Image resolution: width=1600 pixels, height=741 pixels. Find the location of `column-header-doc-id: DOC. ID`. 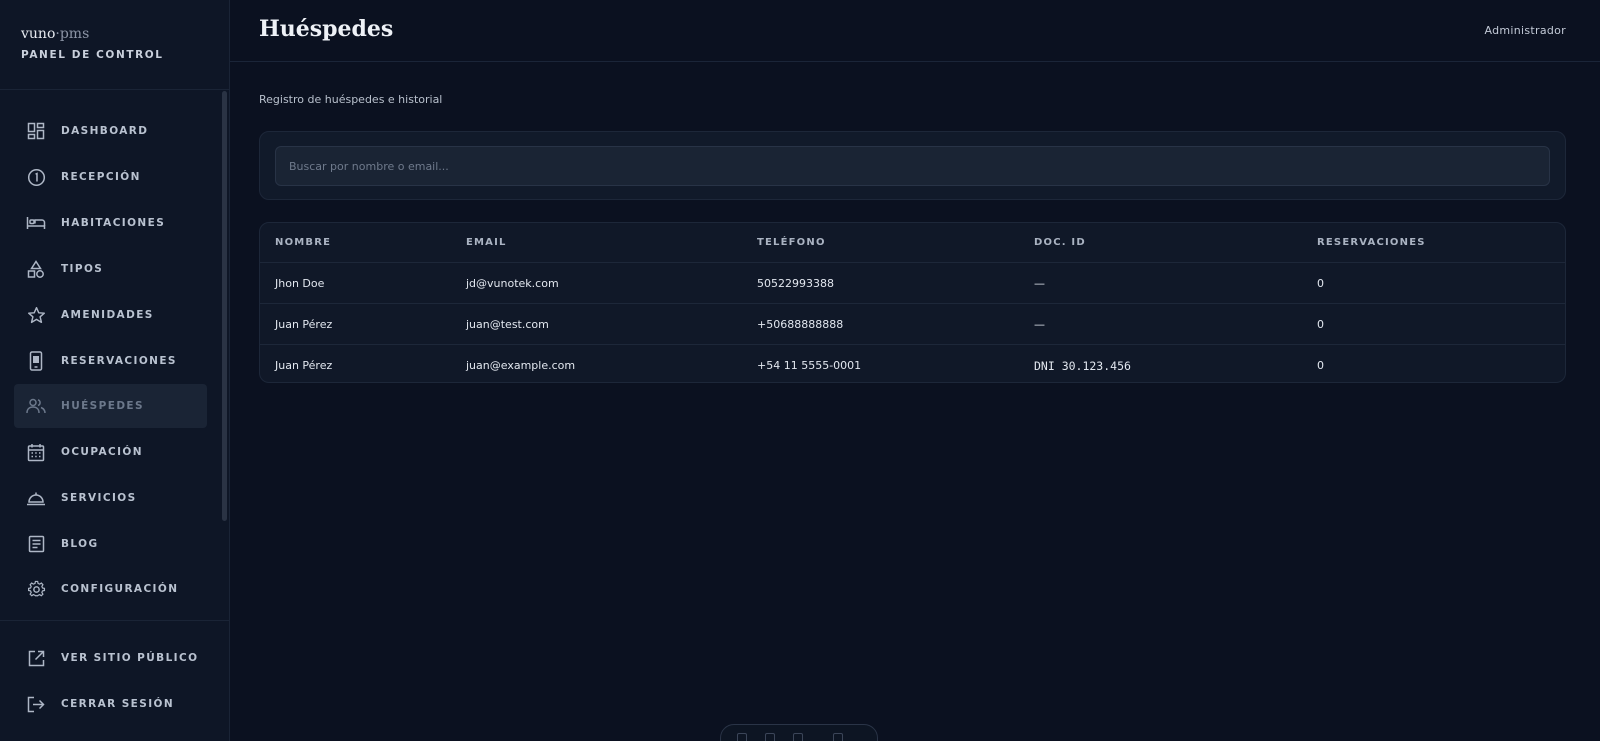

column-header-doc-id: DOC. ID is located at coordinates (1060, 242).